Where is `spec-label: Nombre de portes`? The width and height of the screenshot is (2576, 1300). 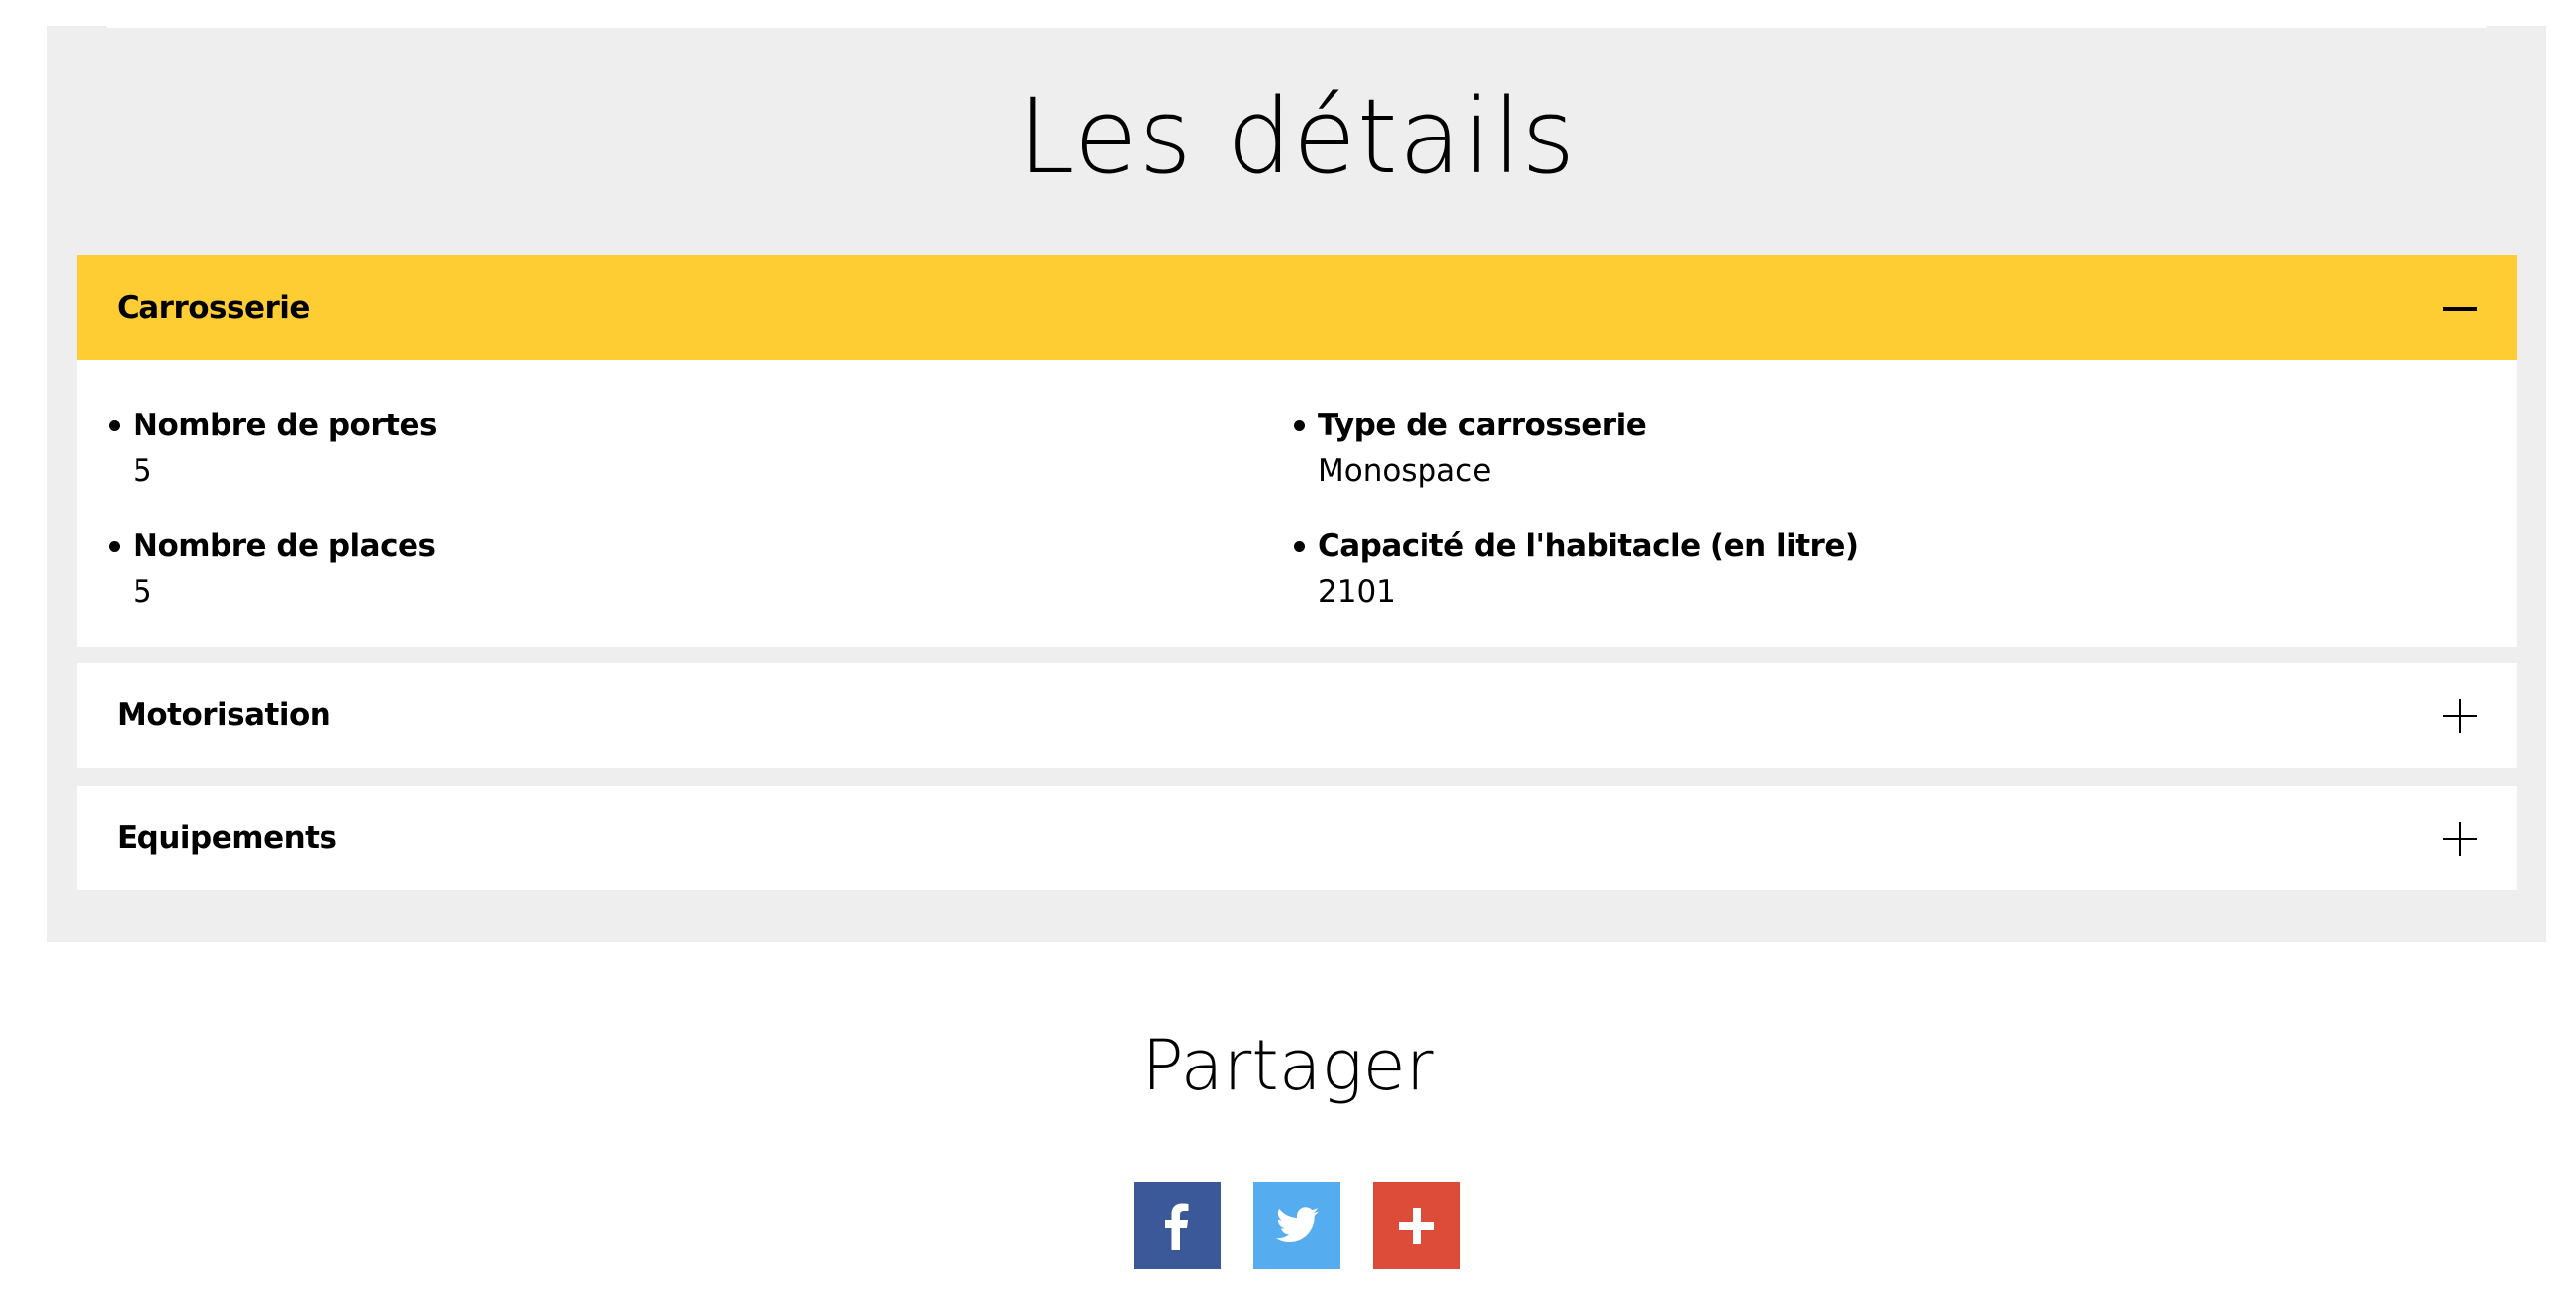 spec-label: Nombre de portes is located at coordinates (285, 425).